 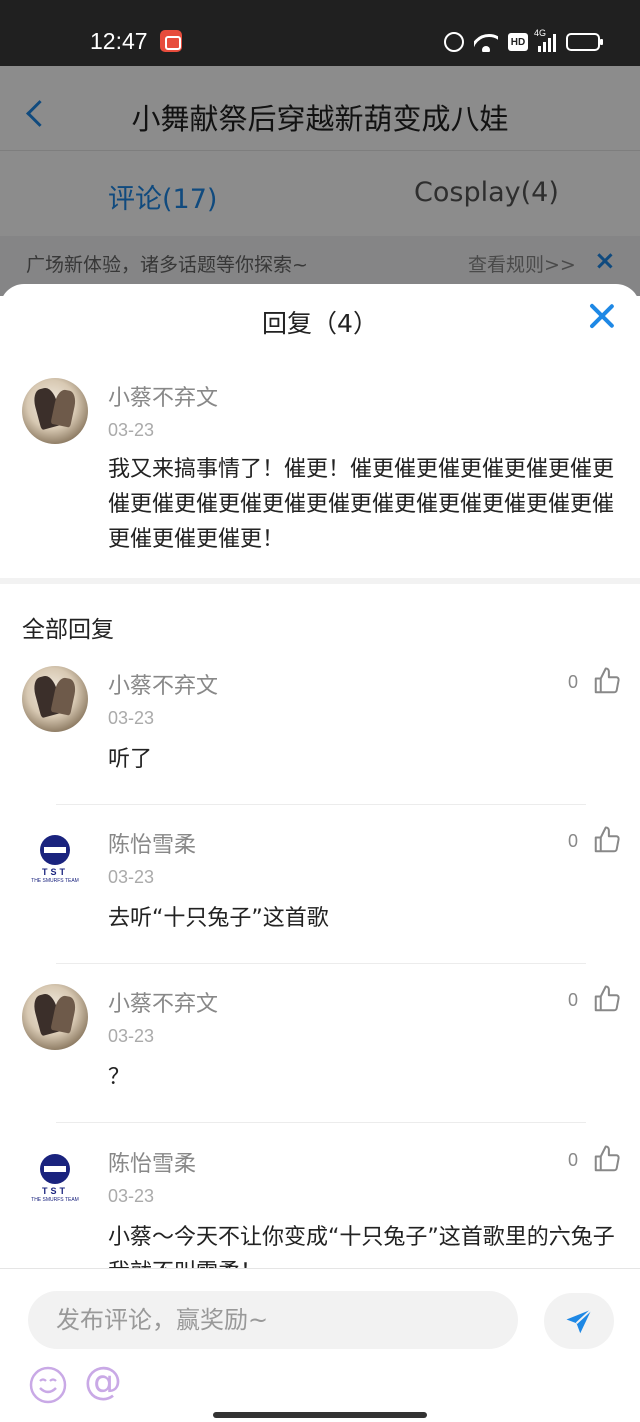 I want to click on send-icon, so click(x=579, y=1321).